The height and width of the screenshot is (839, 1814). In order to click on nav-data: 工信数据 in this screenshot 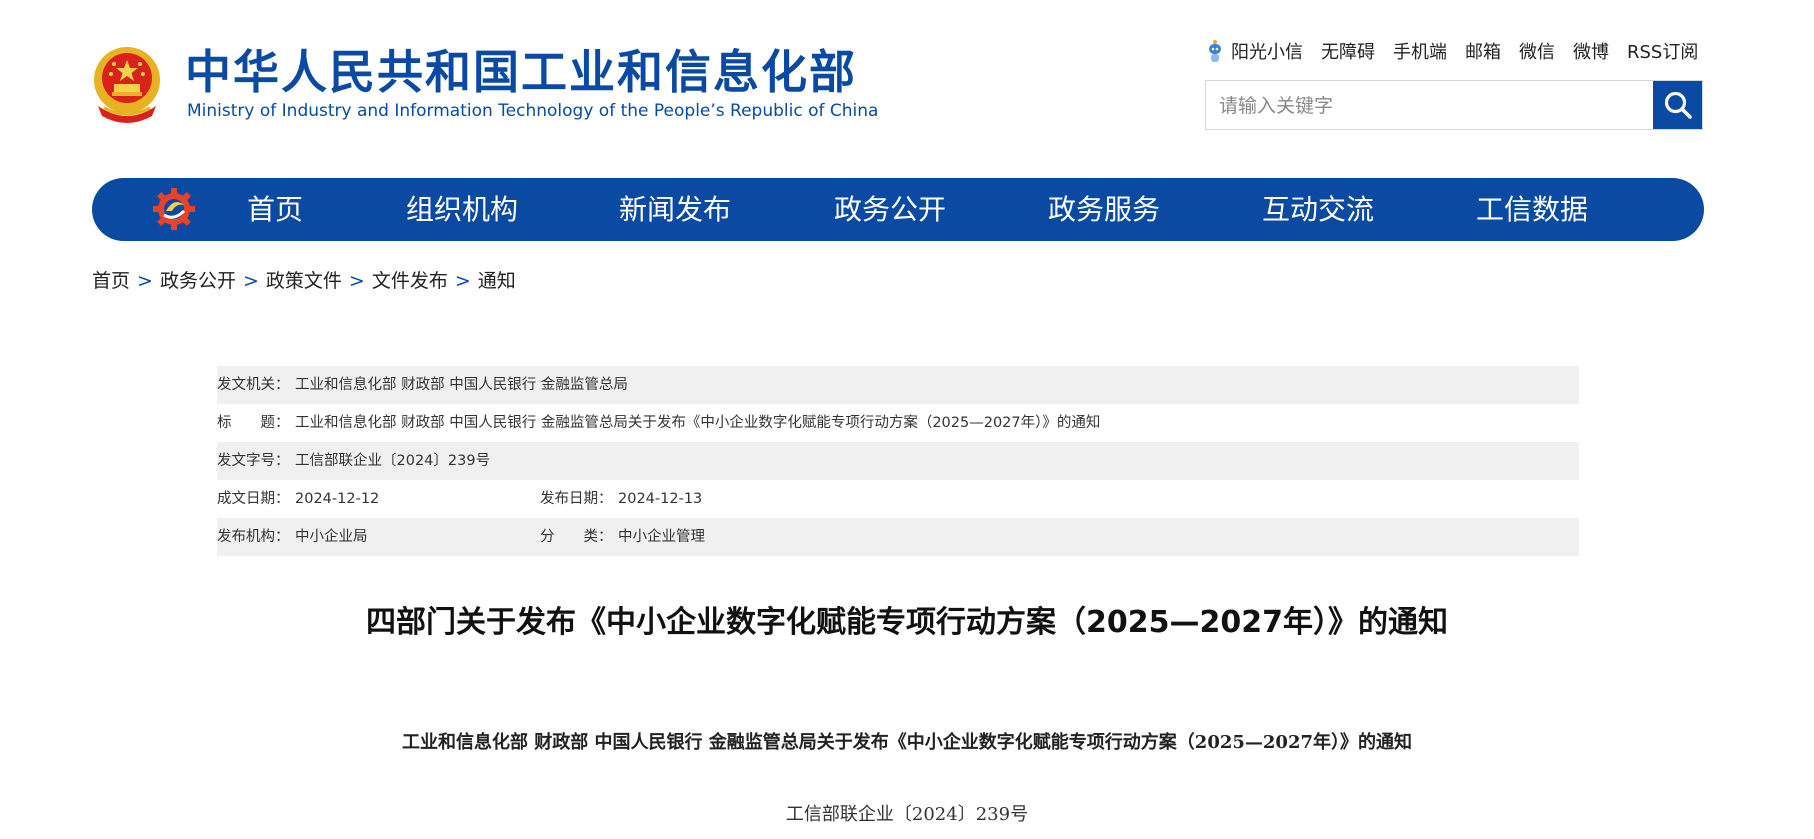, I will do `click(1532, 209)`.